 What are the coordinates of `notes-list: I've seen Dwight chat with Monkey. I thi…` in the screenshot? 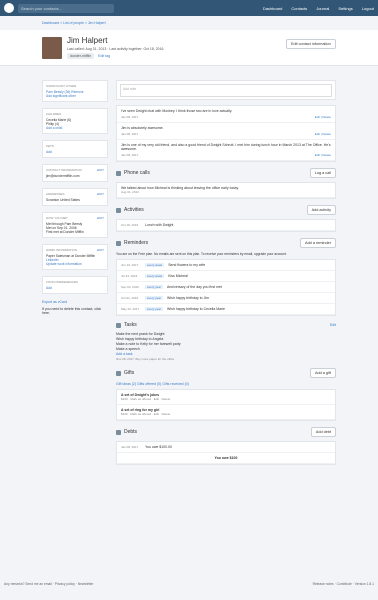 It's located at (226, 133).